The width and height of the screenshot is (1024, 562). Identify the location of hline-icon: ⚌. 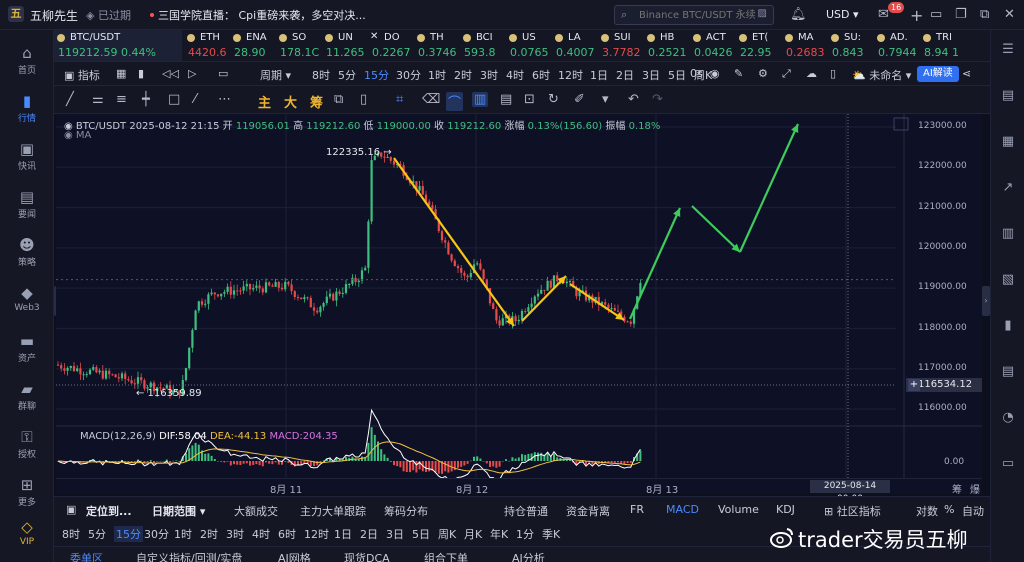
(98, 99).